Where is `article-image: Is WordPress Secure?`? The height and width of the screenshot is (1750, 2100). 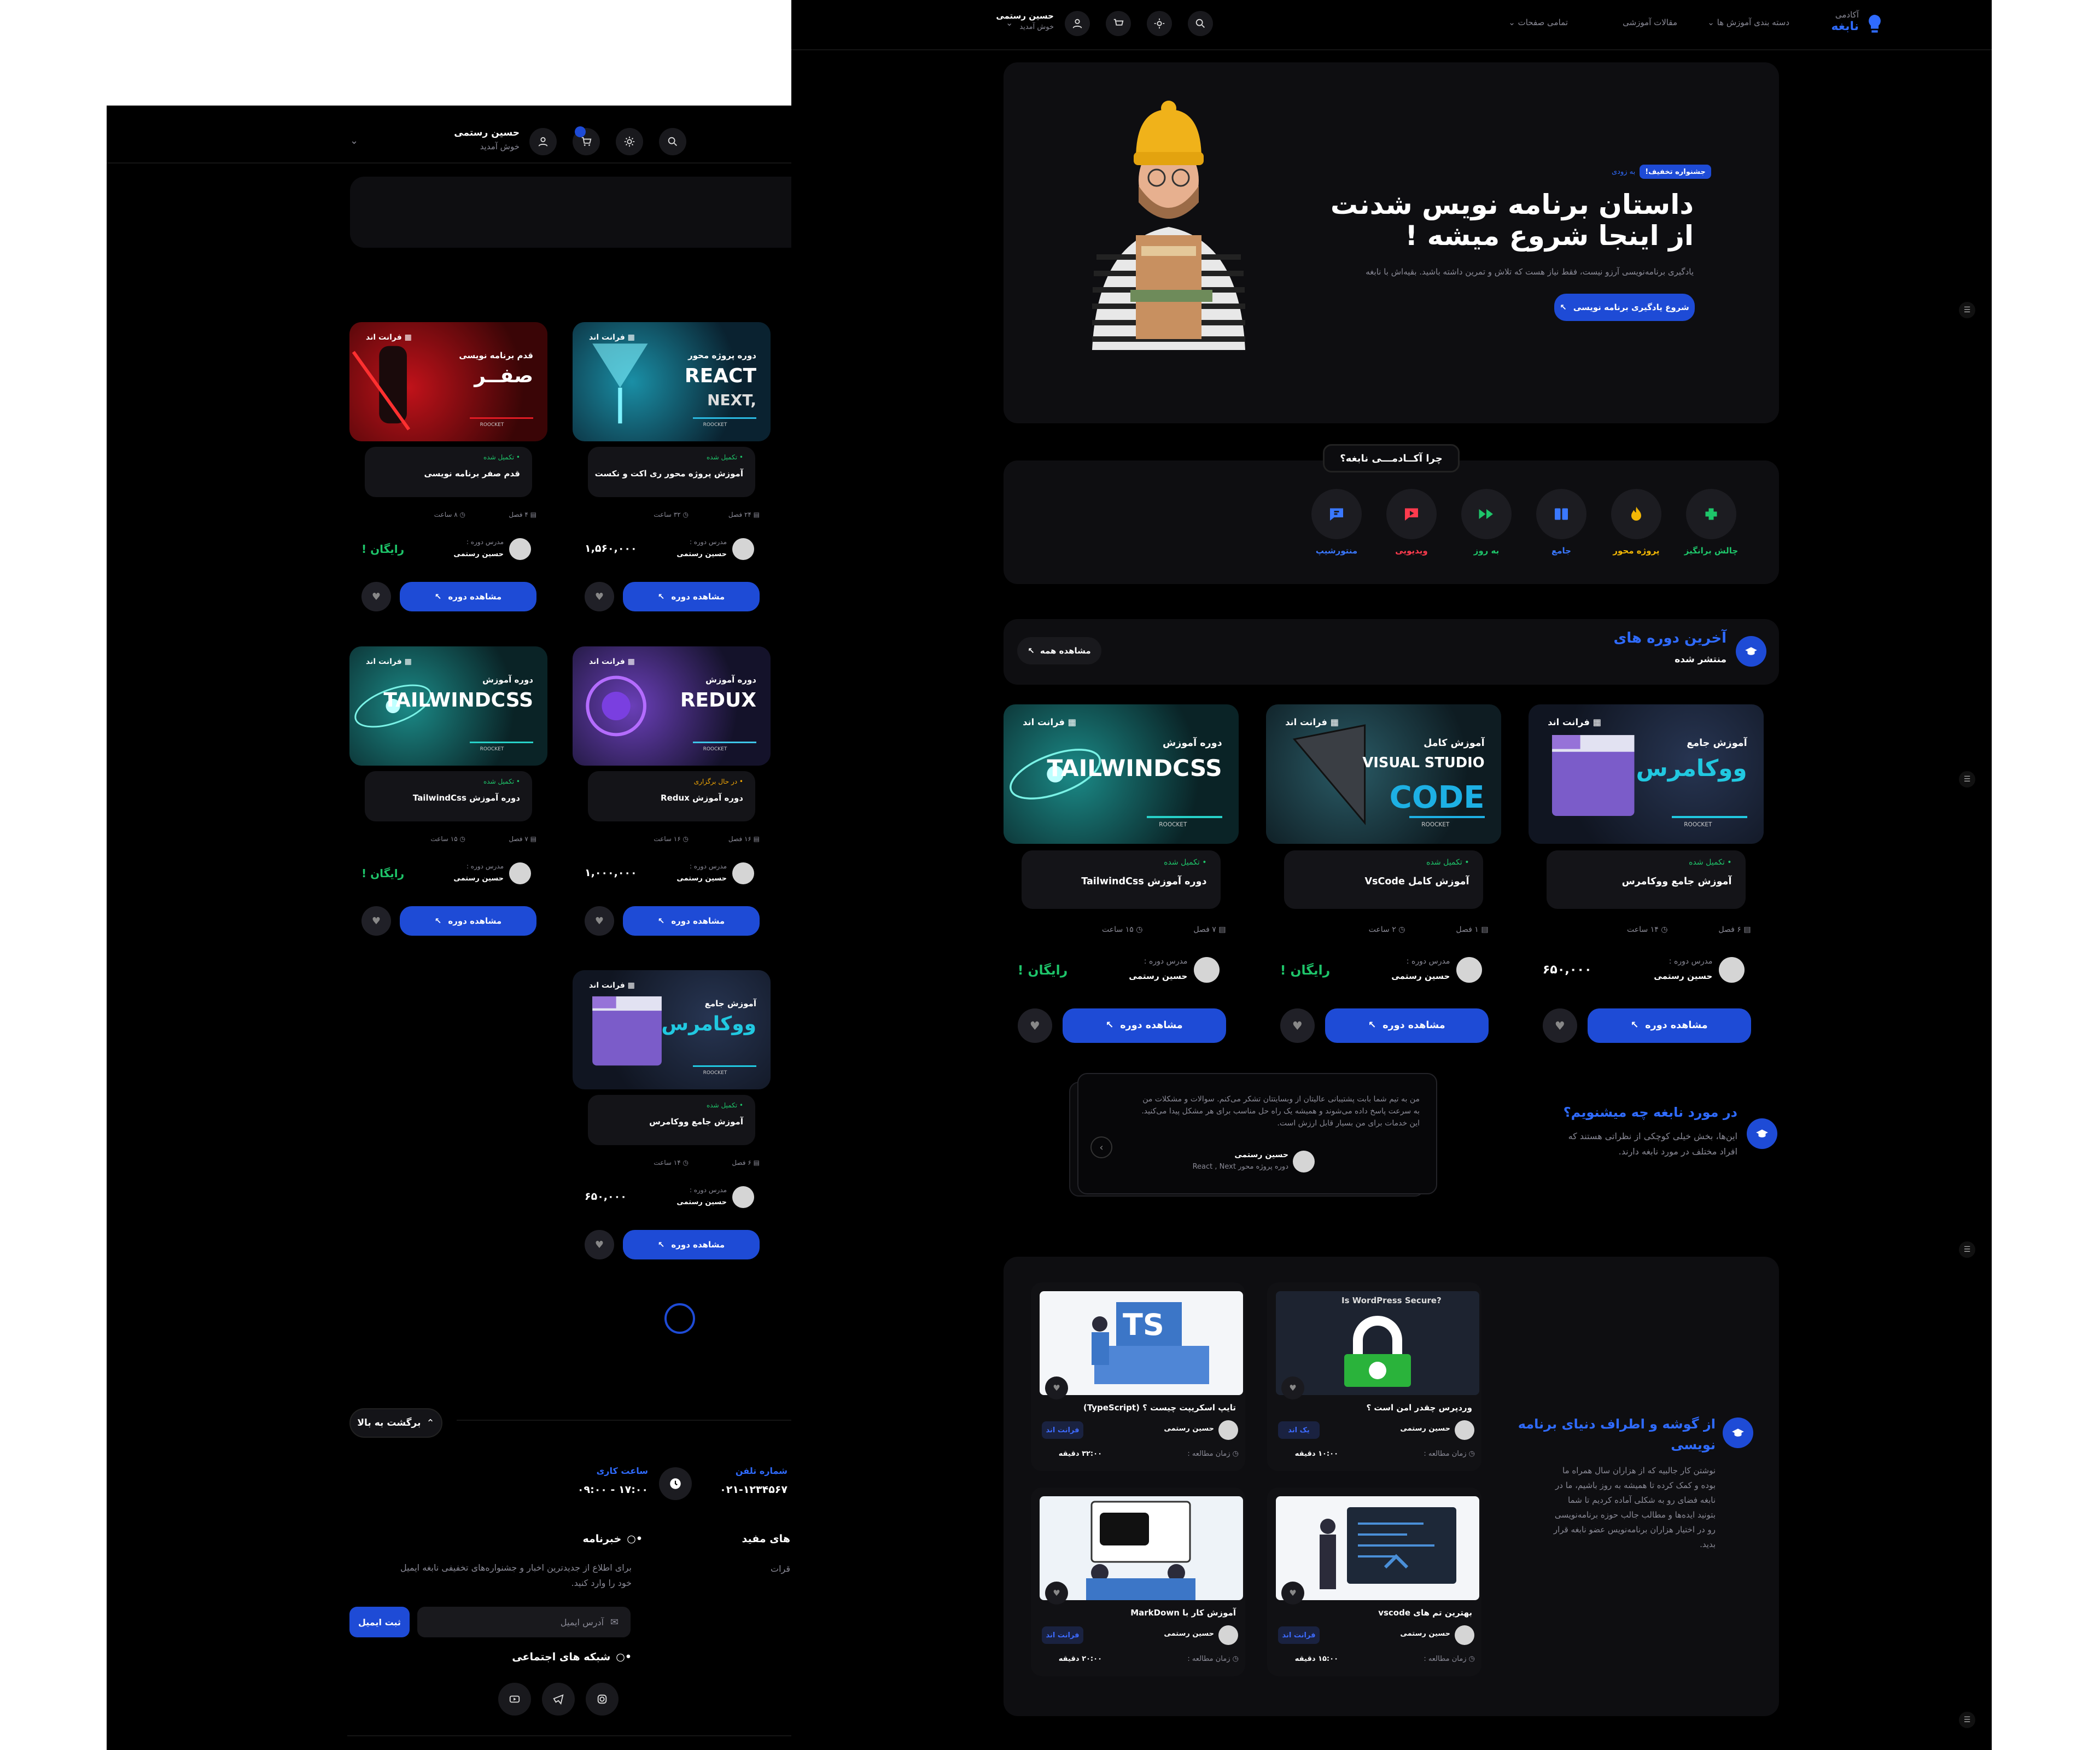
article-image: Is WordPress Secure? is located at coordinates (1377, 1343).